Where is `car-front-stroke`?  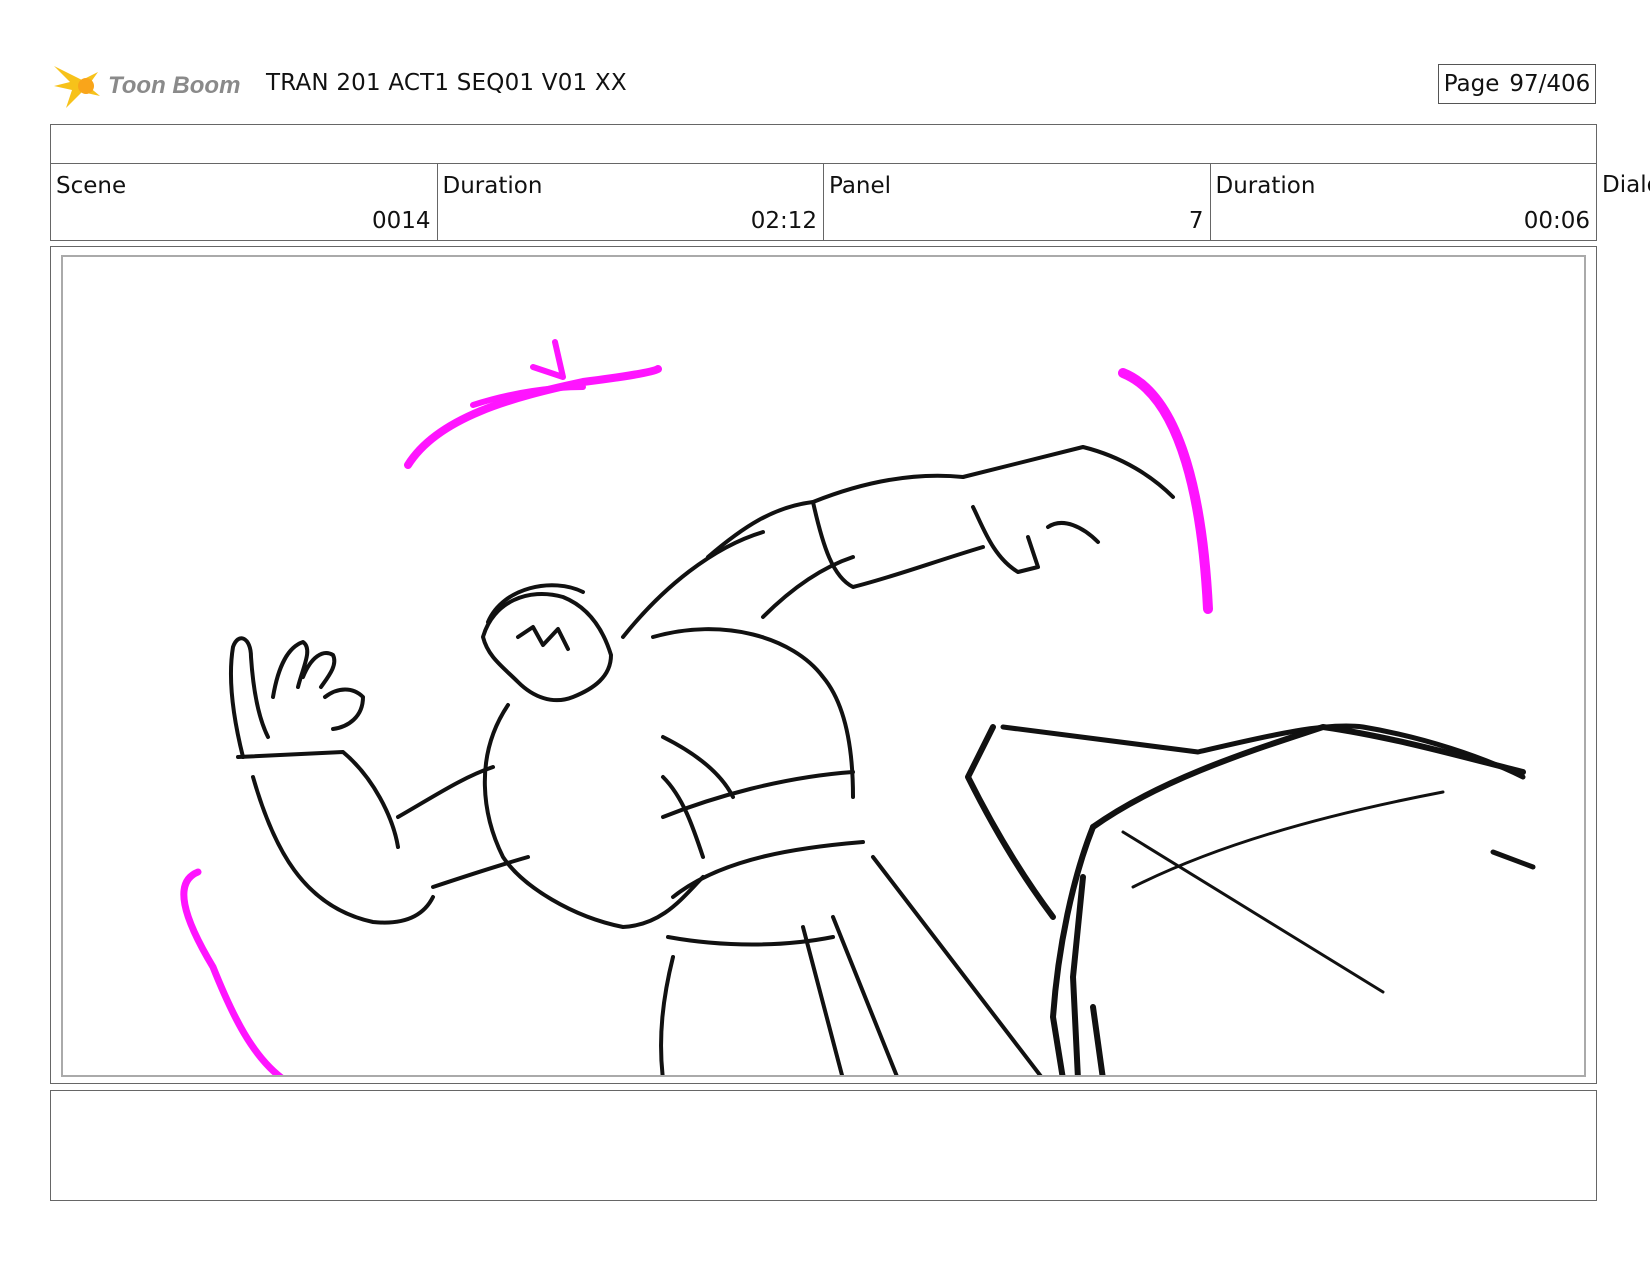
car-front-stroke is located at coordinates (1010, 822).